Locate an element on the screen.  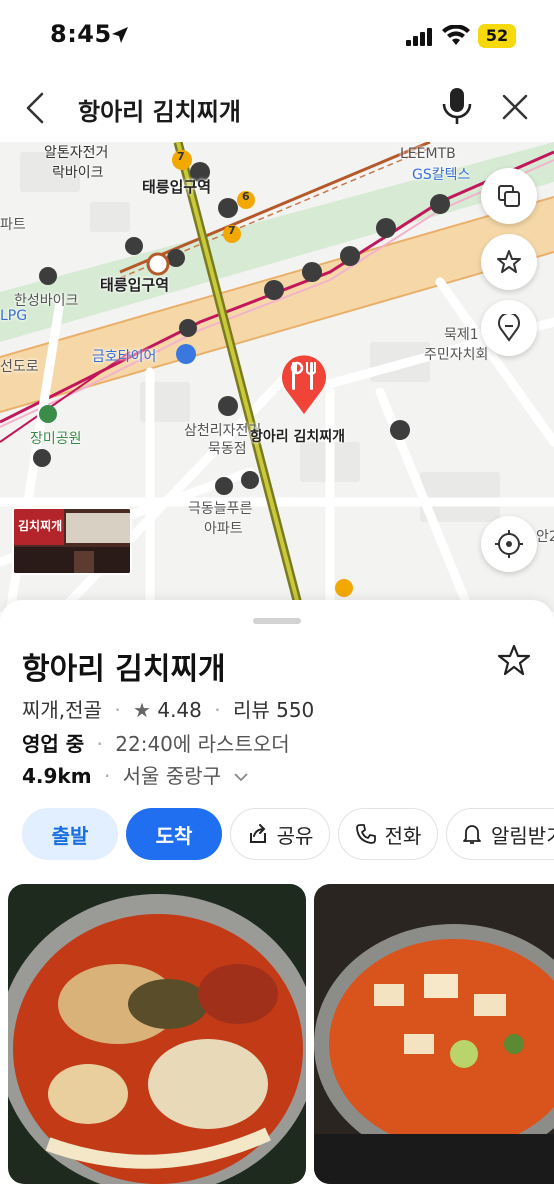
place-rating: 4.48 is located at coordinates (179, 710).